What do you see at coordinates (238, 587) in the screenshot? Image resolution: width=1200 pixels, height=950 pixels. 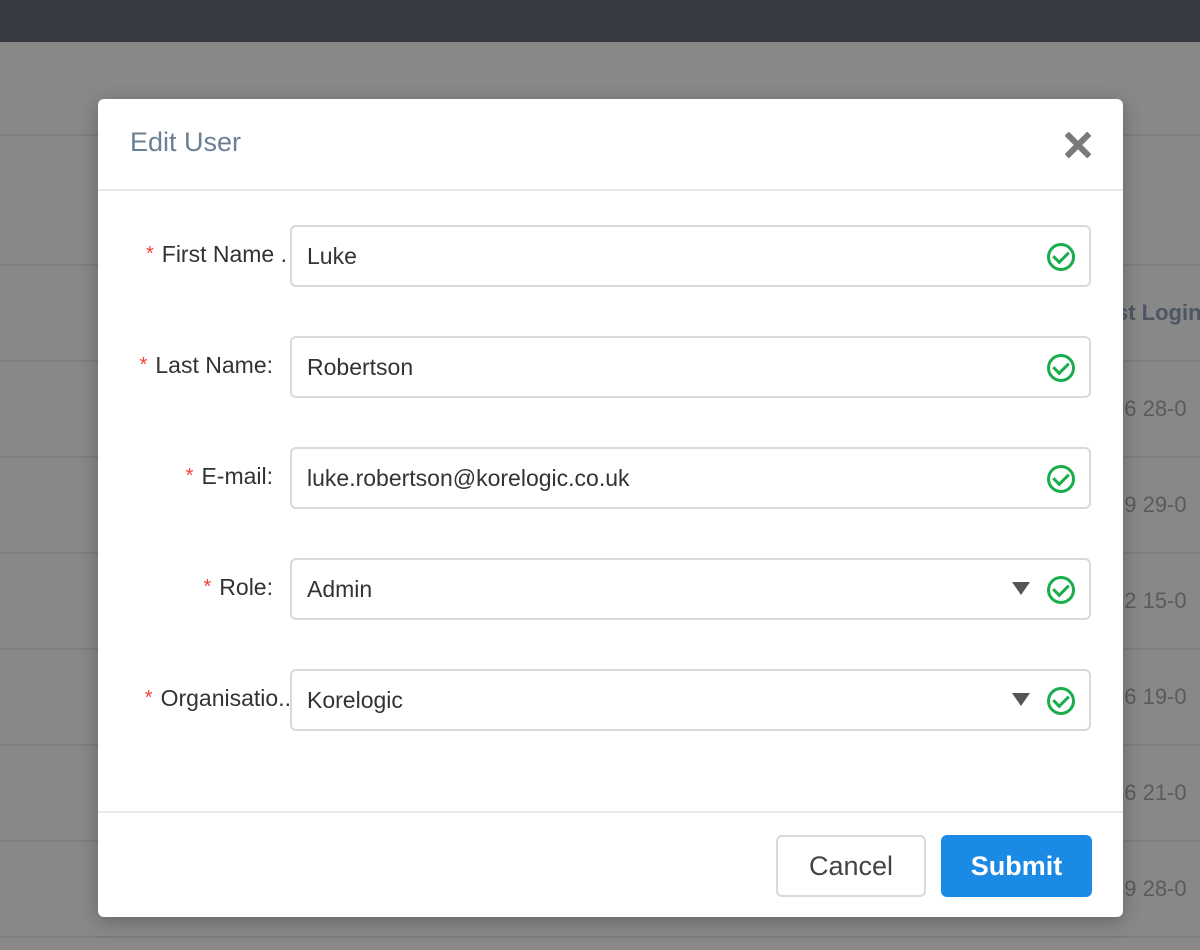 I see `role-label: * Role:` at bounding box center [238, 587].